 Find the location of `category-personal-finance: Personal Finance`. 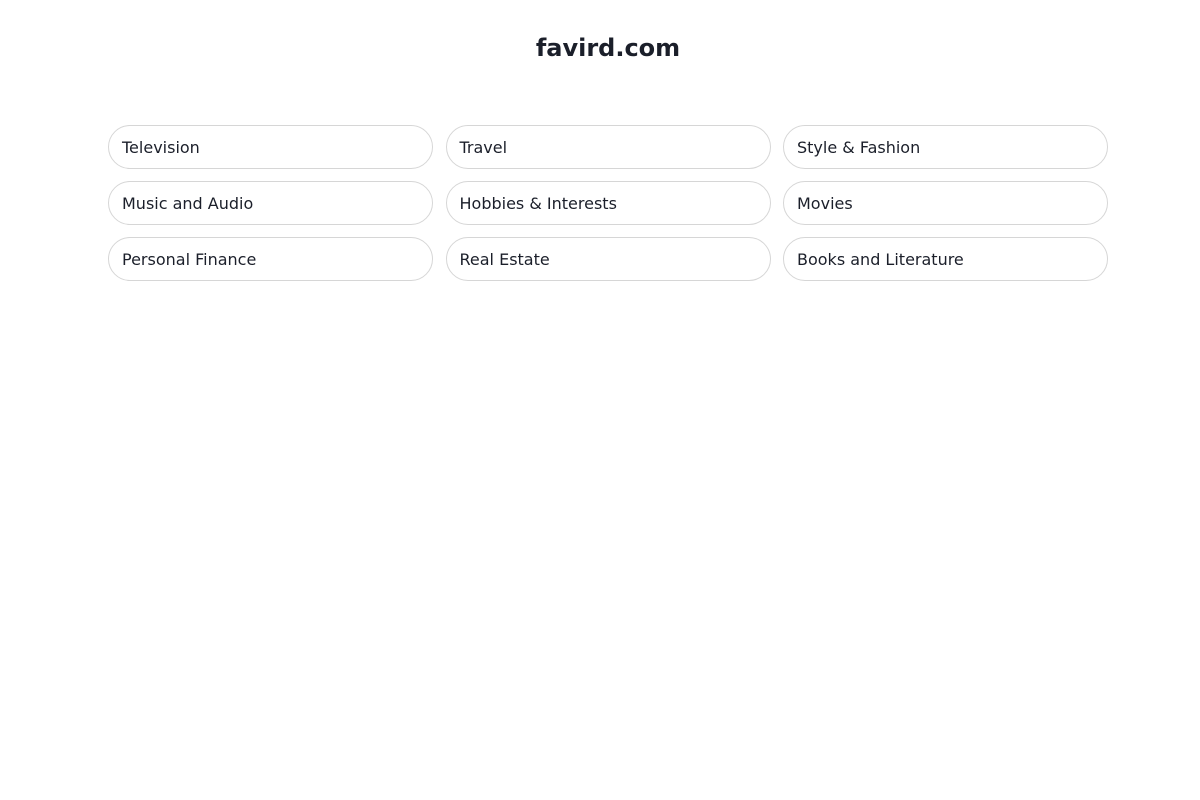

category-personal-finance: Personal Finance is located at coordinates (270, 259).